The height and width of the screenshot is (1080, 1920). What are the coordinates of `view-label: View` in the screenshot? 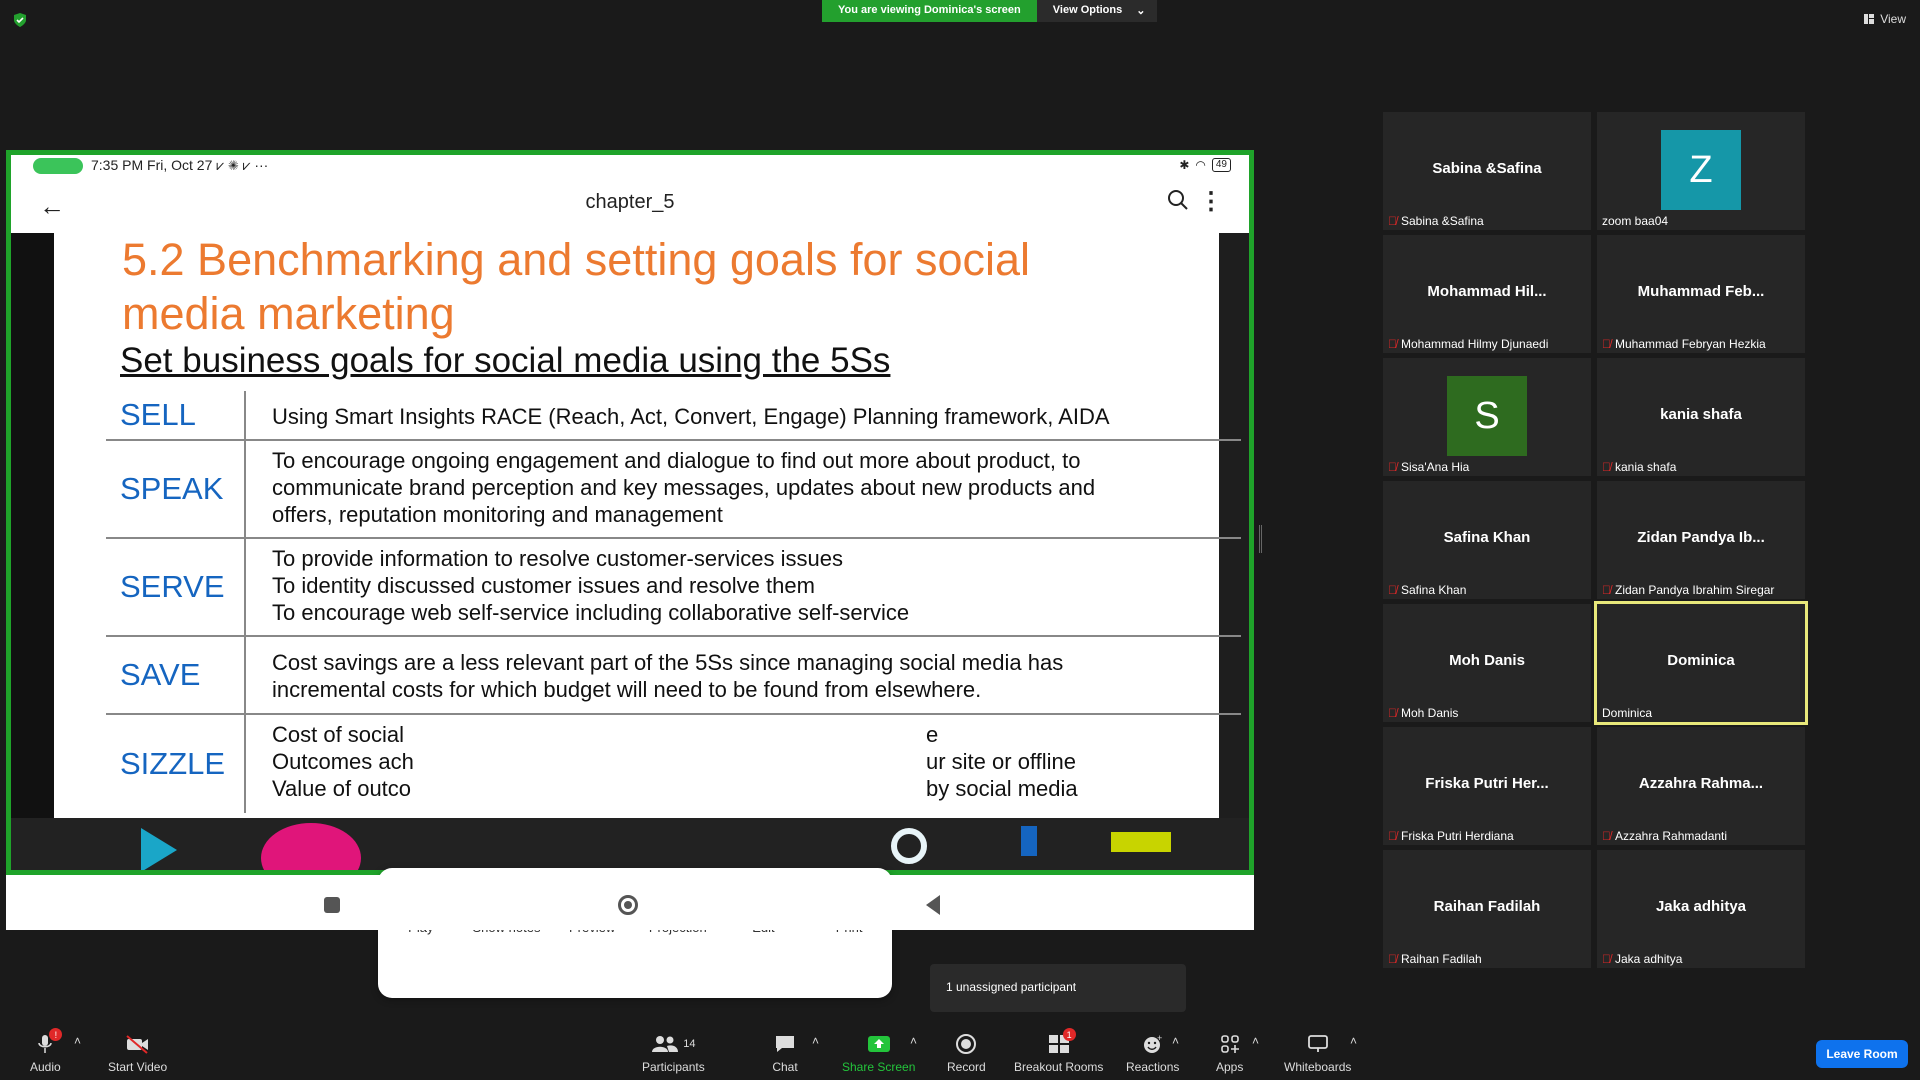 It's located at (1893, 19).